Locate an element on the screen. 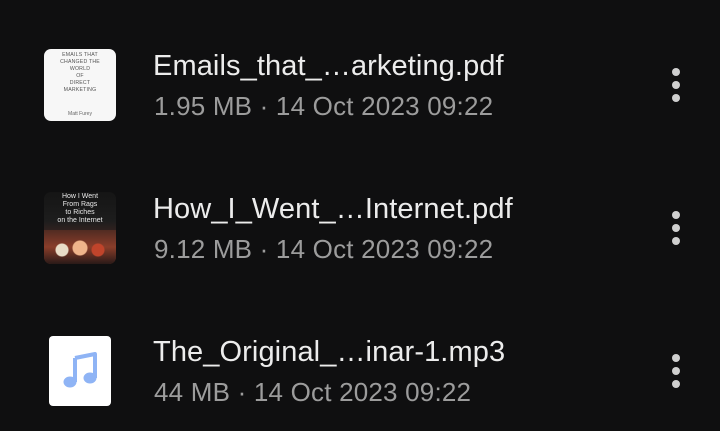  file-name: The_Original_…inar-1.mp3 is located at coordinates (329, 352).